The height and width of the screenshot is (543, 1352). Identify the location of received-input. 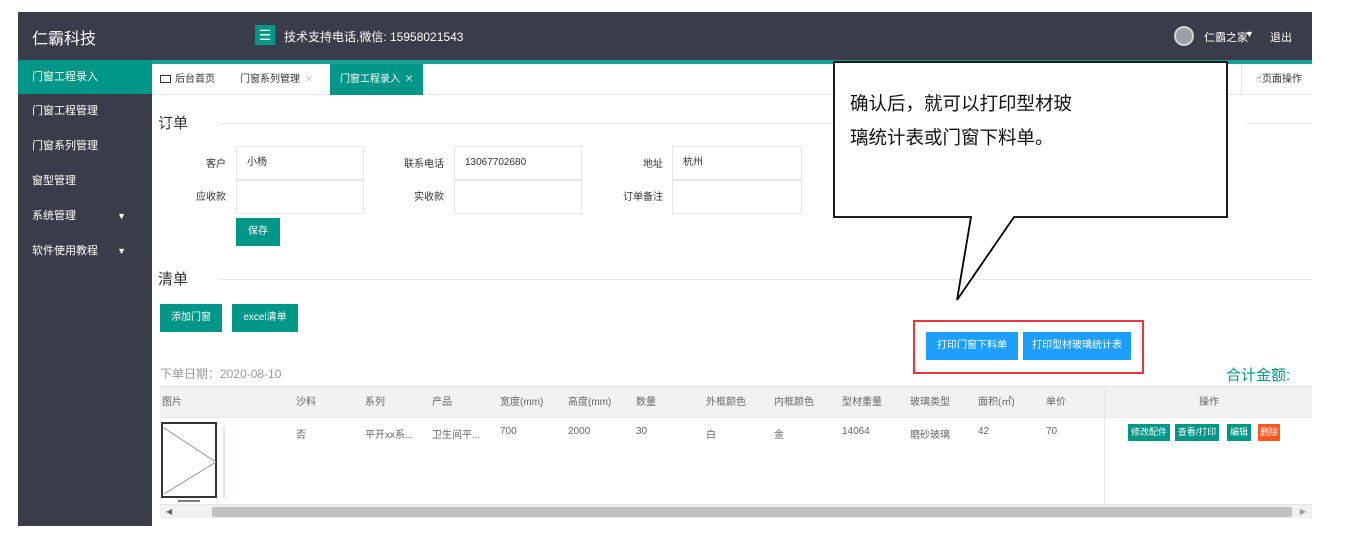
(518, 197).